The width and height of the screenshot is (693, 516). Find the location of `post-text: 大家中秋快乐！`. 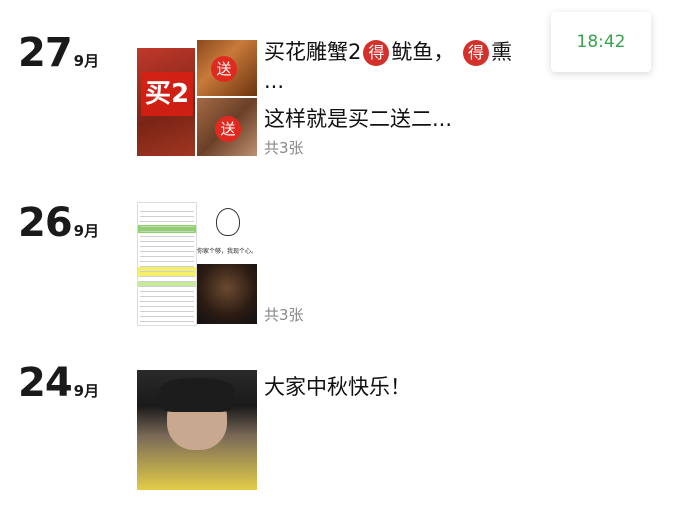

post-text: 大家中秋快乐！ is located at coordinates (337, 387).